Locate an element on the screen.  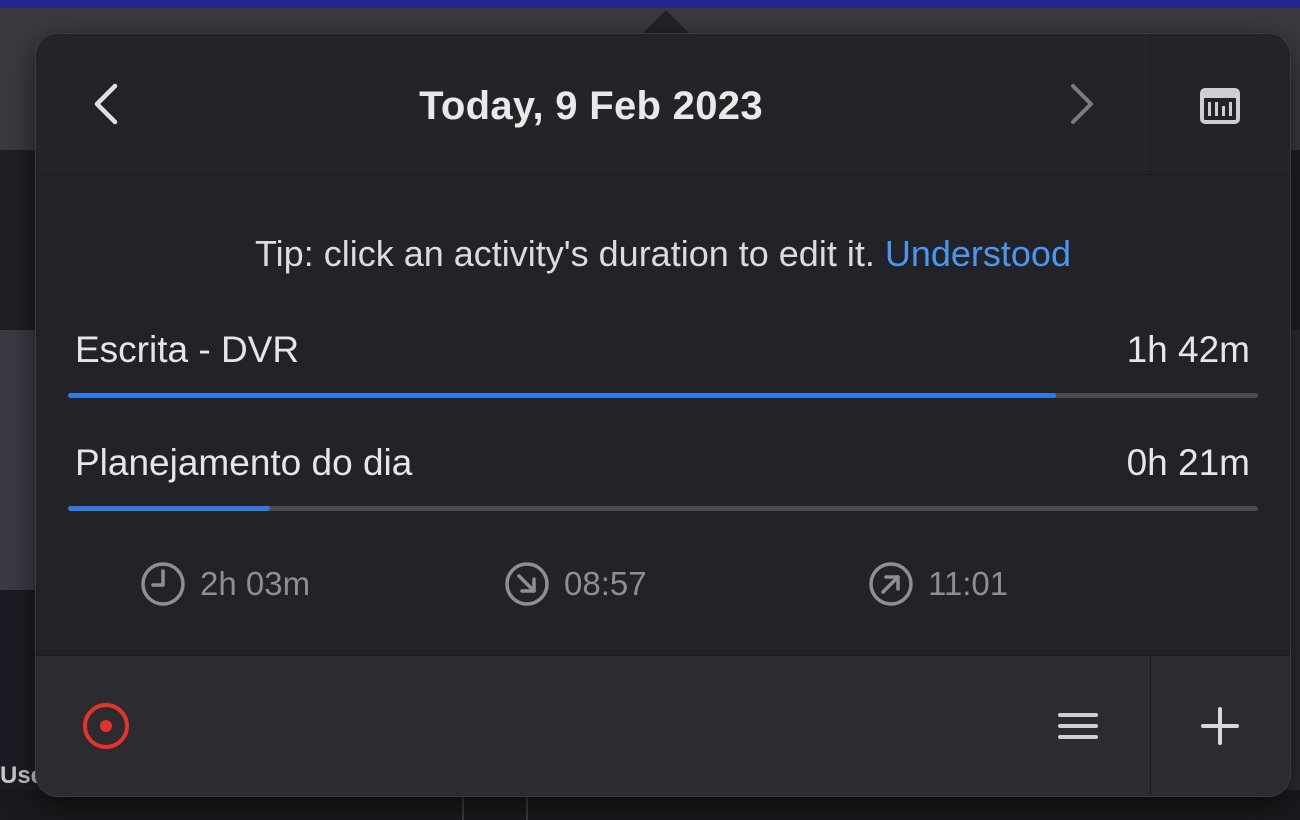
activity-name: Planejamento do dia is located at coordinates (244, 462).